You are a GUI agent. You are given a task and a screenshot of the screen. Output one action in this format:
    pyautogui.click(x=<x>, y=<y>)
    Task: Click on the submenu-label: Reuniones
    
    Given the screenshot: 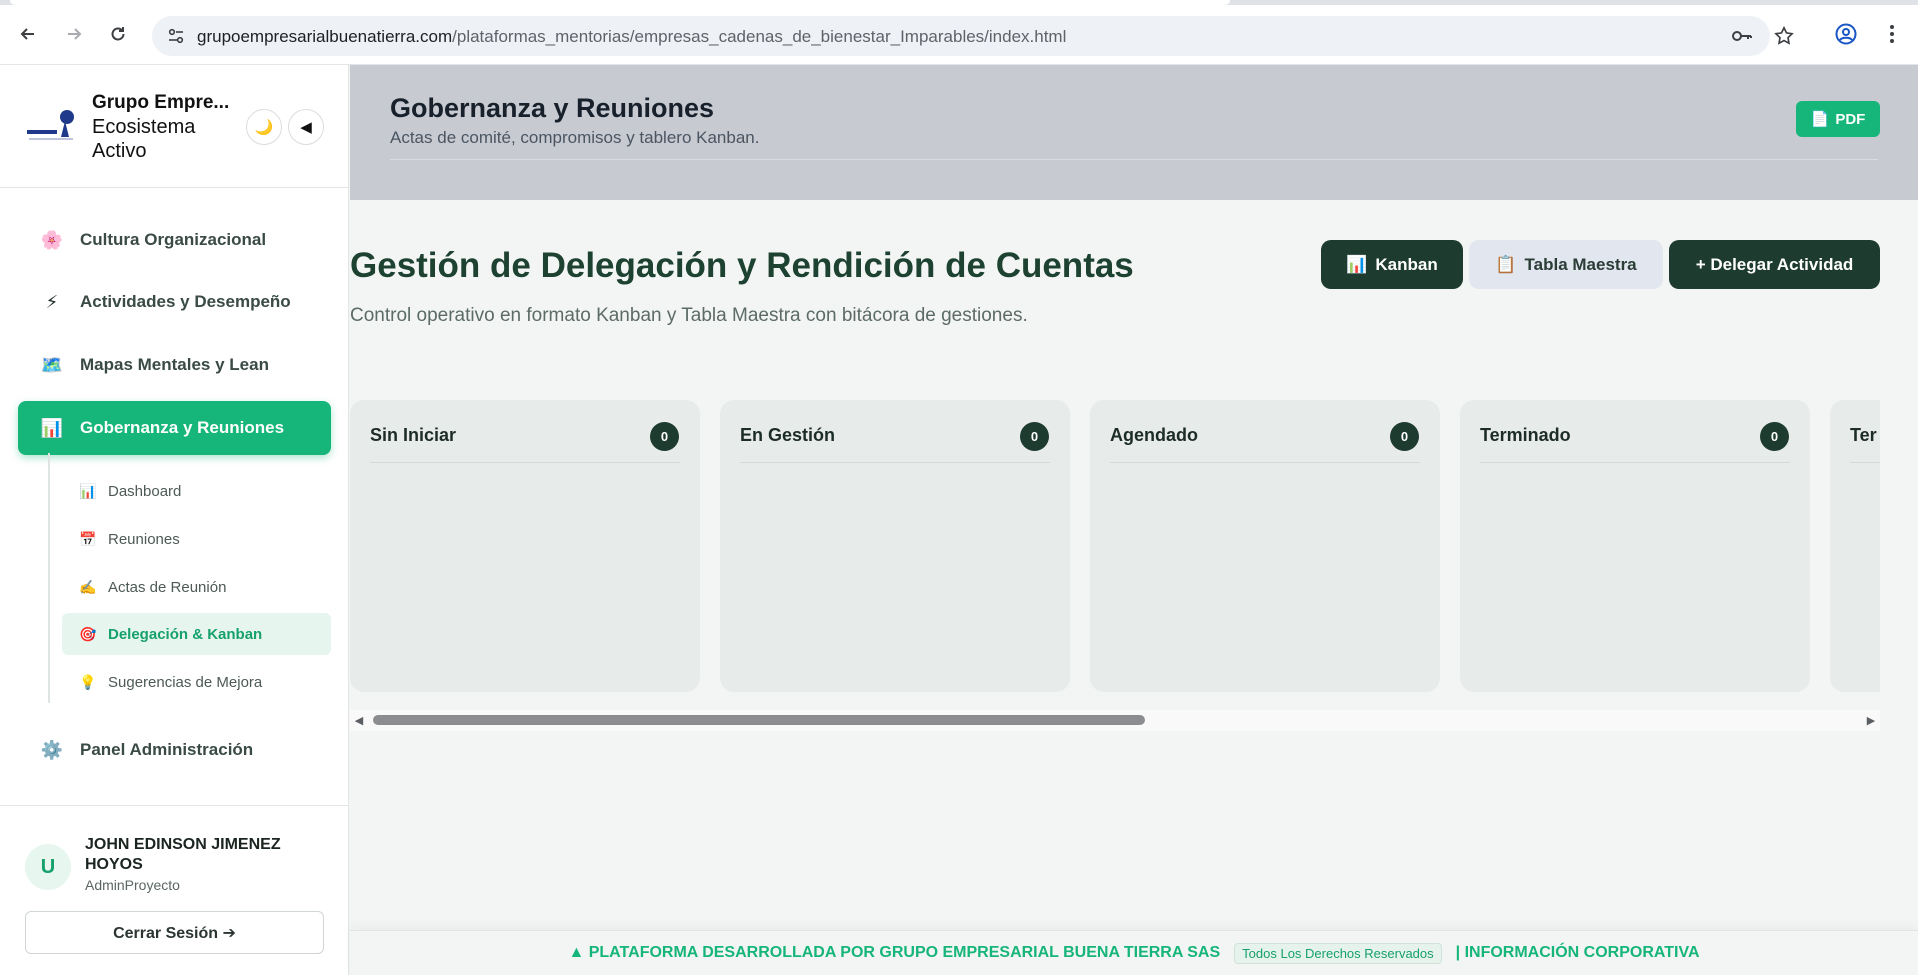 What is the action you would take?
    pyautogui.click(x=144, y=539)
    